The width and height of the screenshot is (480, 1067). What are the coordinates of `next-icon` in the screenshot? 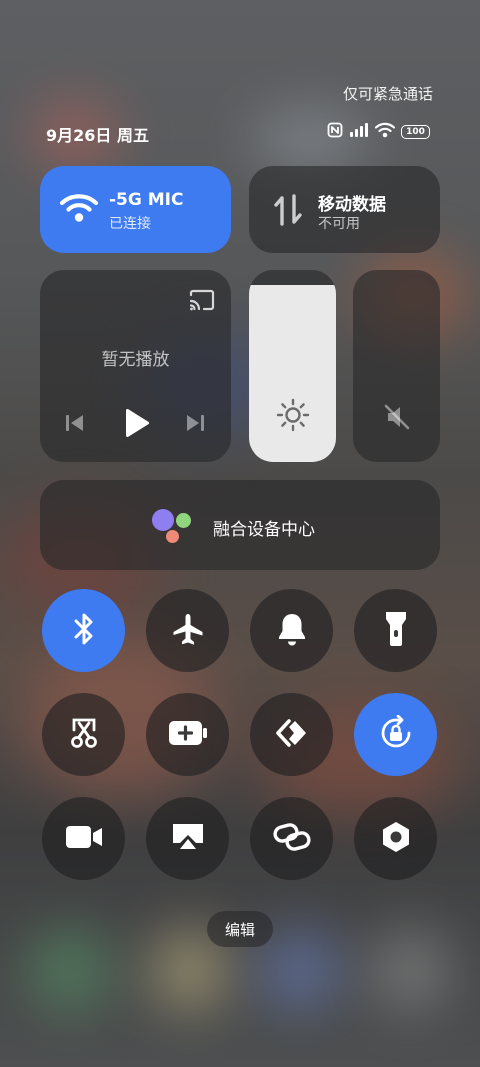 It's located at (195, 425).